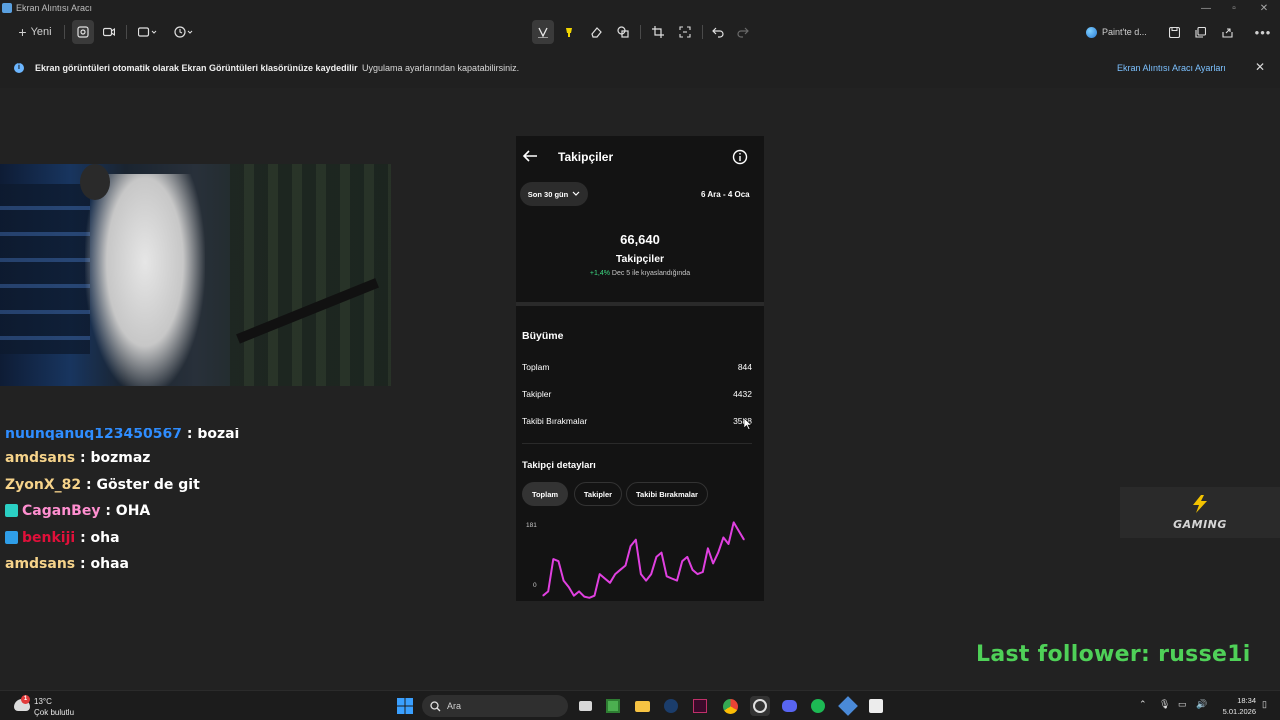 The height and width of the screenshot is (720, 1280). I want to click on microphone-icon: 🎙, so click(1164, 704).